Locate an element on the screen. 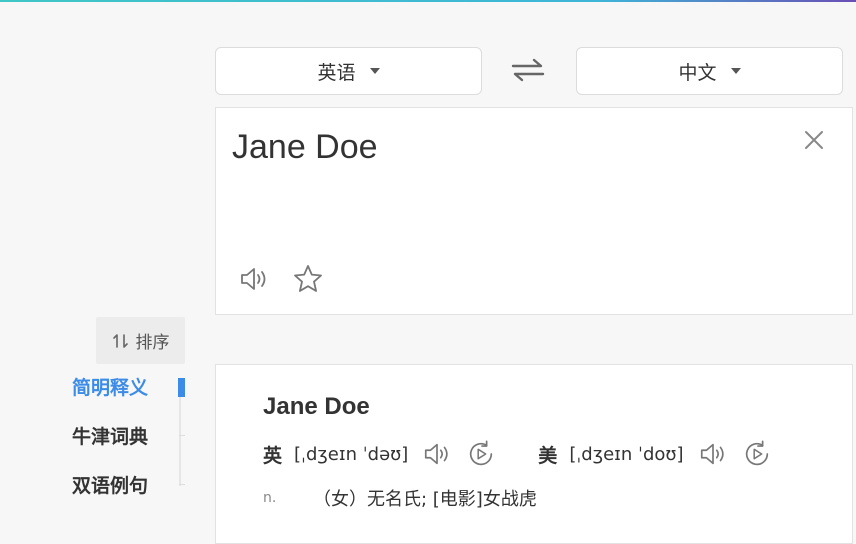  favorite-button is located at coordinates (308, 279).